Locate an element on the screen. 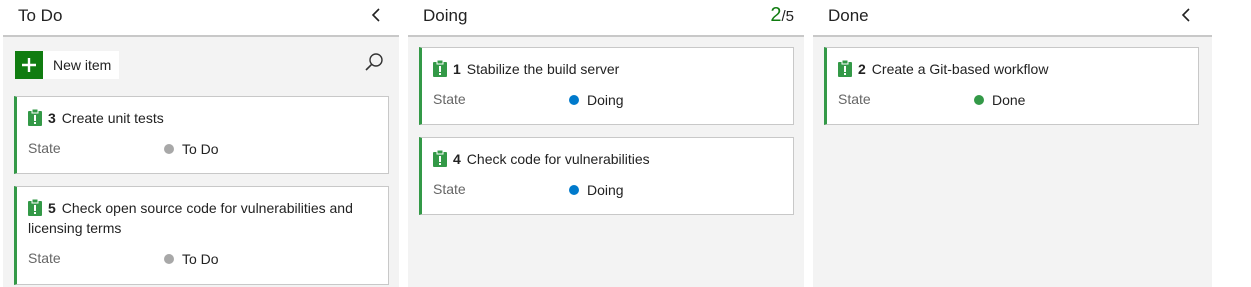  column-header: Done is located at coordinates (1012, 18).